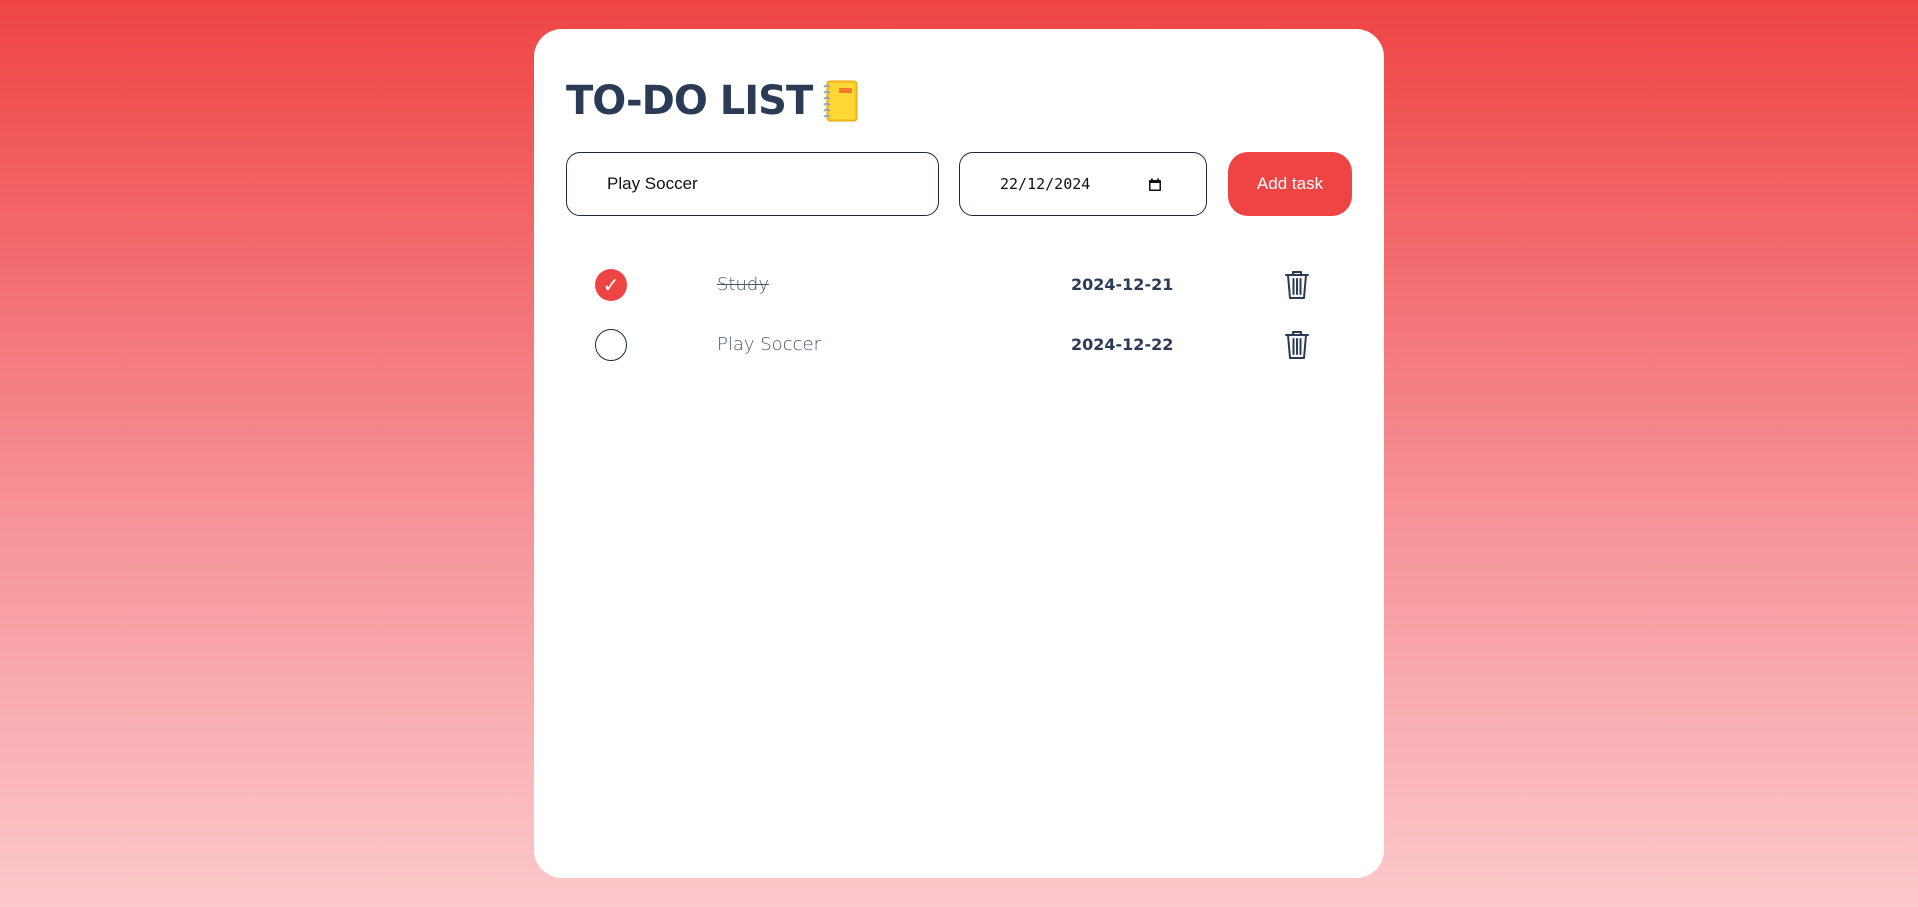 Image resolution: width=1918 pixels, height=907 pixels. I want to click on task-name: Study, so click(743, 284).